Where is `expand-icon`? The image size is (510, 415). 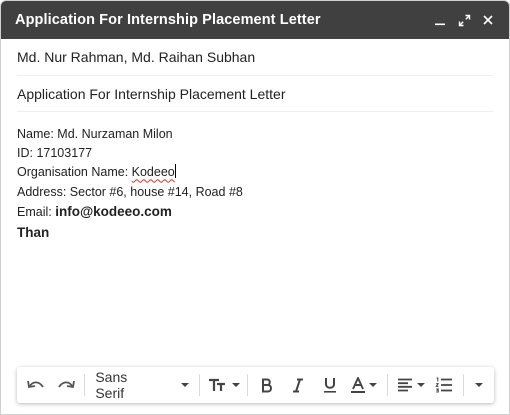
expand-icon is located at coordinates (464, 20).